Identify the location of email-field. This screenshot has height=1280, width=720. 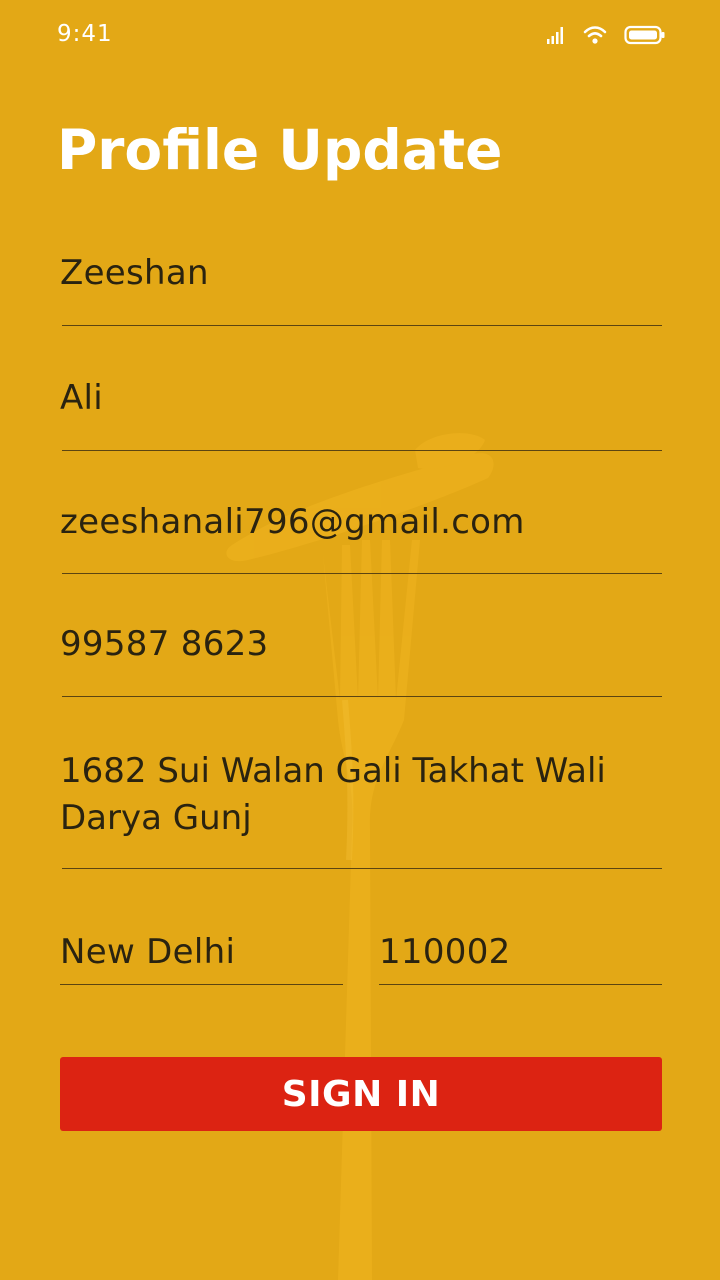
(361, 531).